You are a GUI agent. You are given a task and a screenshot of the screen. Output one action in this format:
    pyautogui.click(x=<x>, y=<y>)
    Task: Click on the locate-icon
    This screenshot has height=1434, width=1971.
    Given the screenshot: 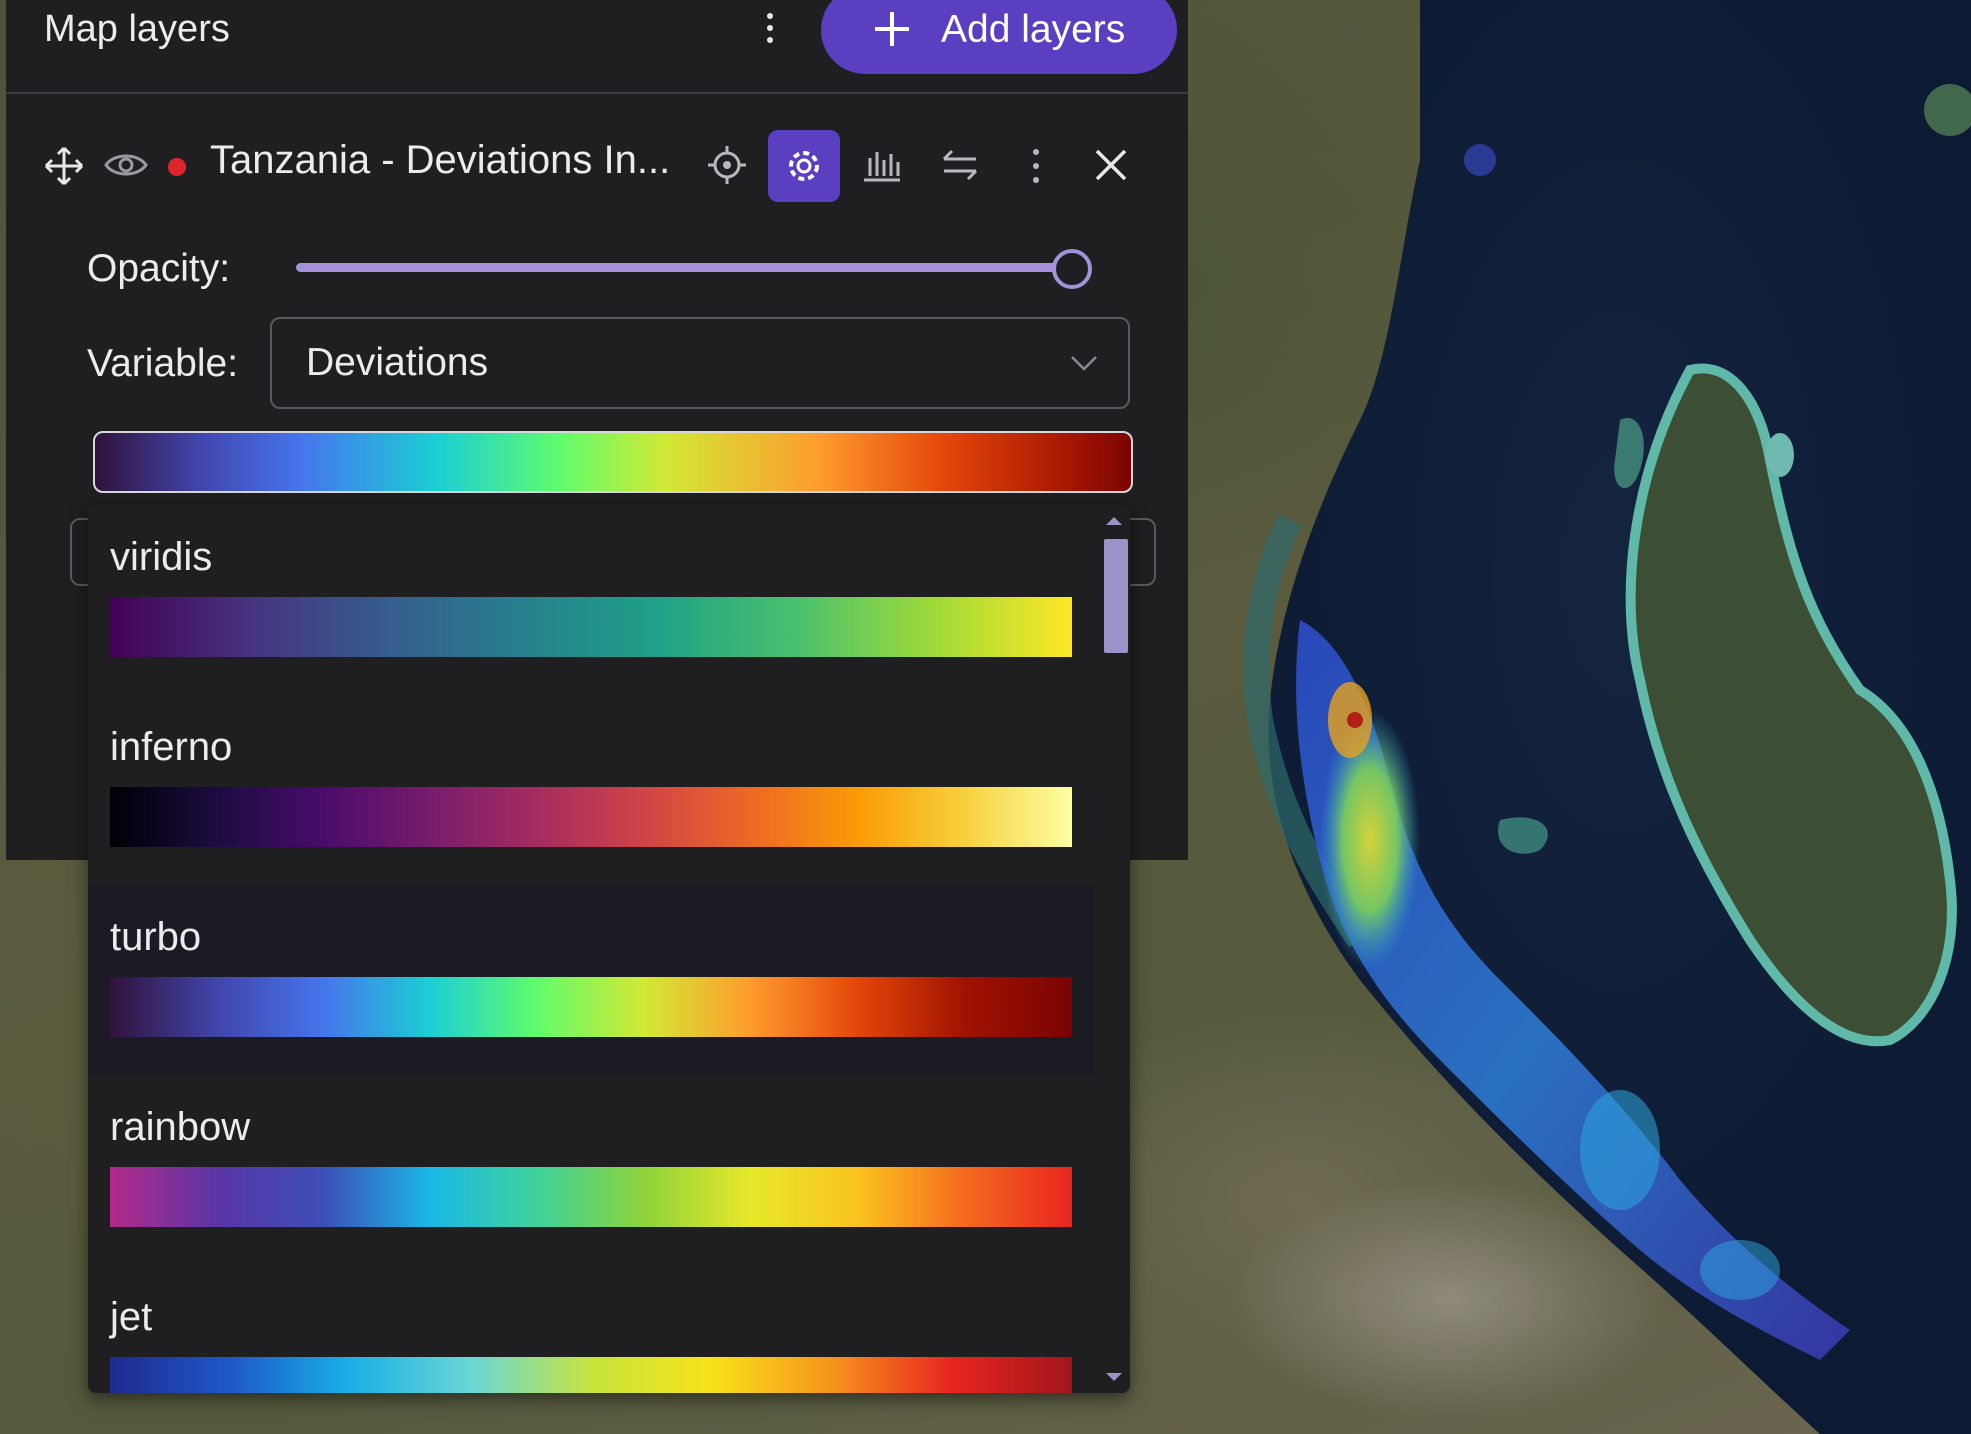 What is the action you would take?
    pyautogui.click(x=727, y=165)
    